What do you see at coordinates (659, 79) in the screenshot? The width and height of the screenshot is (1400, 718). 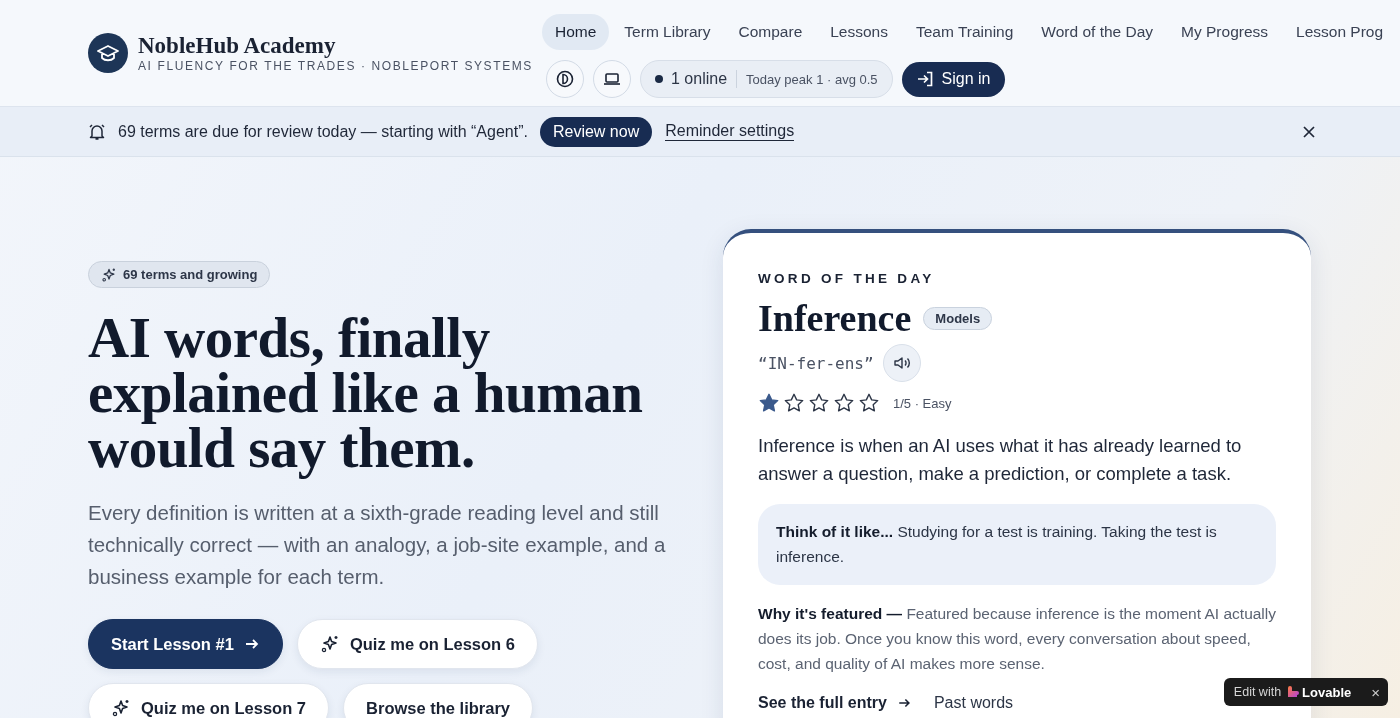 I see `online-dot` at bounding box center [659, 79].